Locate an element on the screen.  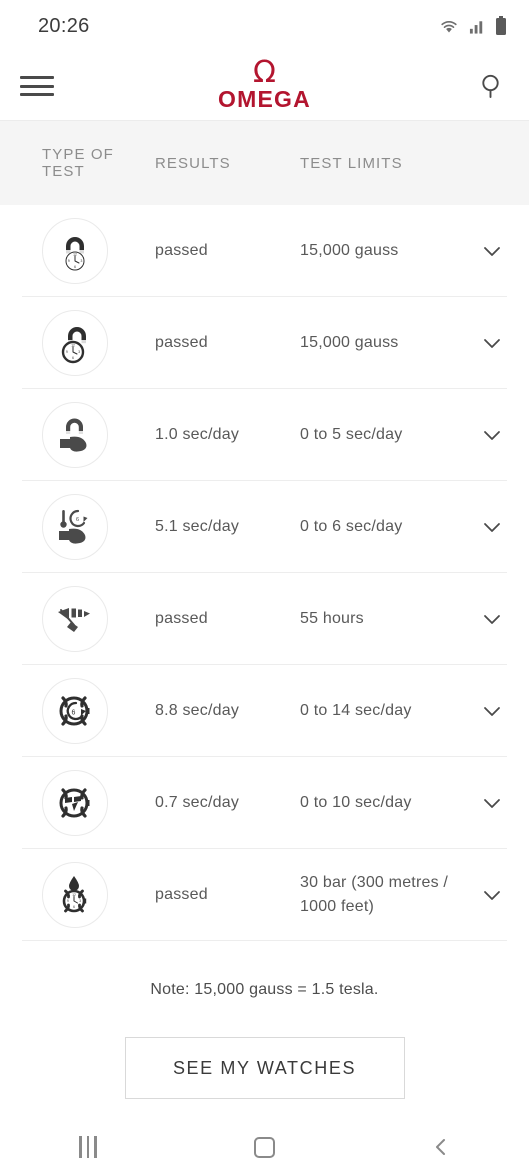
status-bar: 20:26 is located at coordinates (264, 26).